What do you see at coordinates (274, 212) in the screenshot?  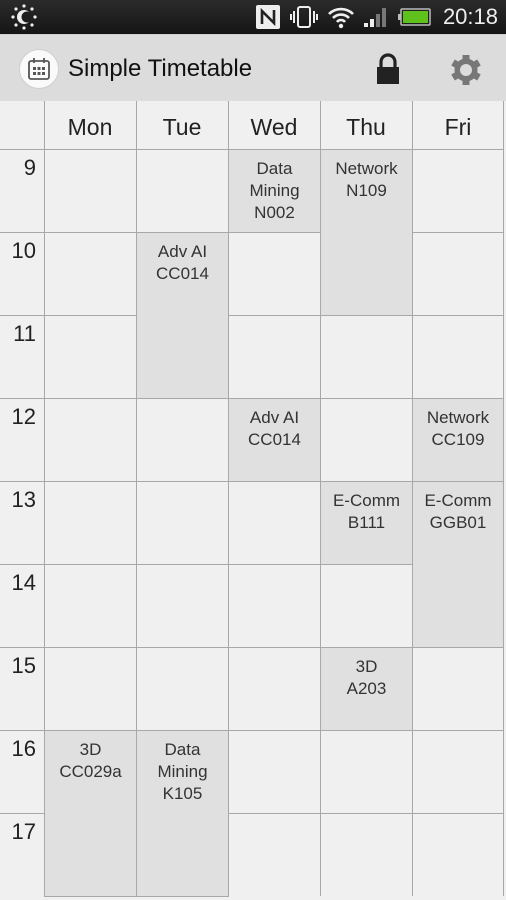 I see `class-room: N002` at bounding box center [274, 212].